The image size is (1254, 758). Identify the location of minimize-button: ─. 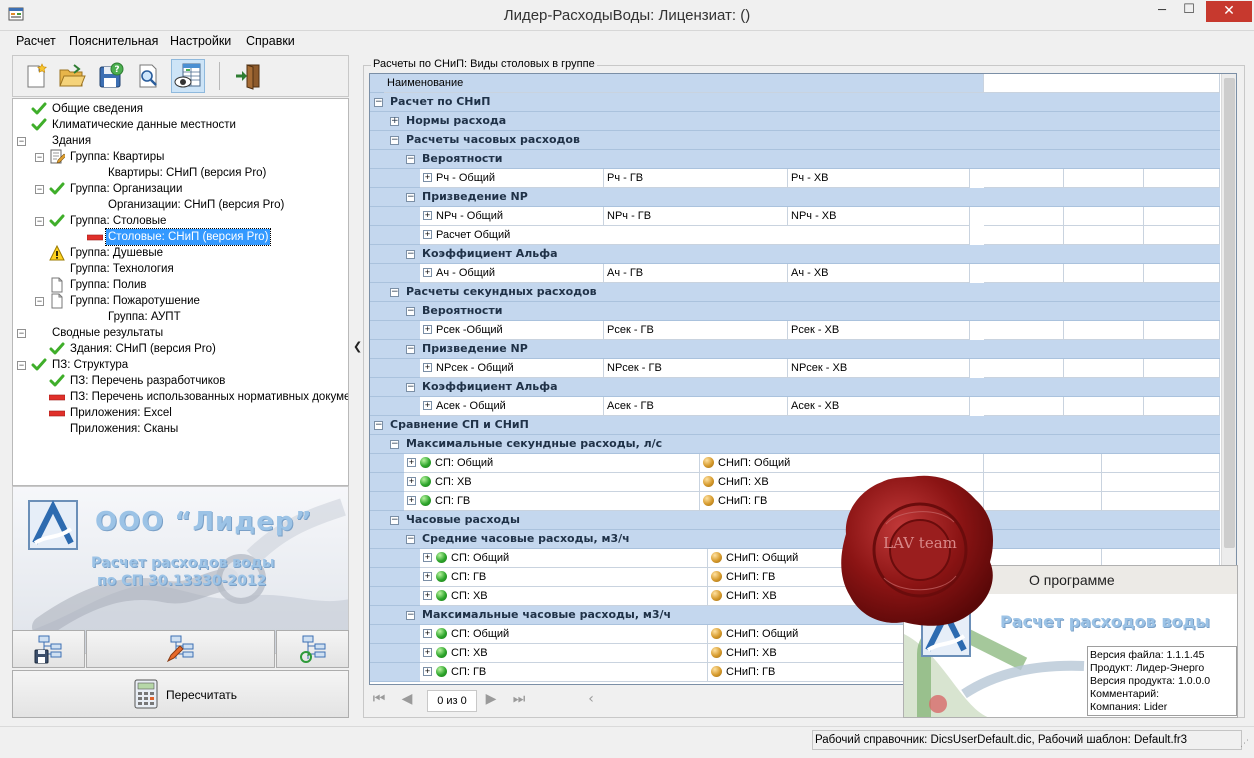
(1162, 14).